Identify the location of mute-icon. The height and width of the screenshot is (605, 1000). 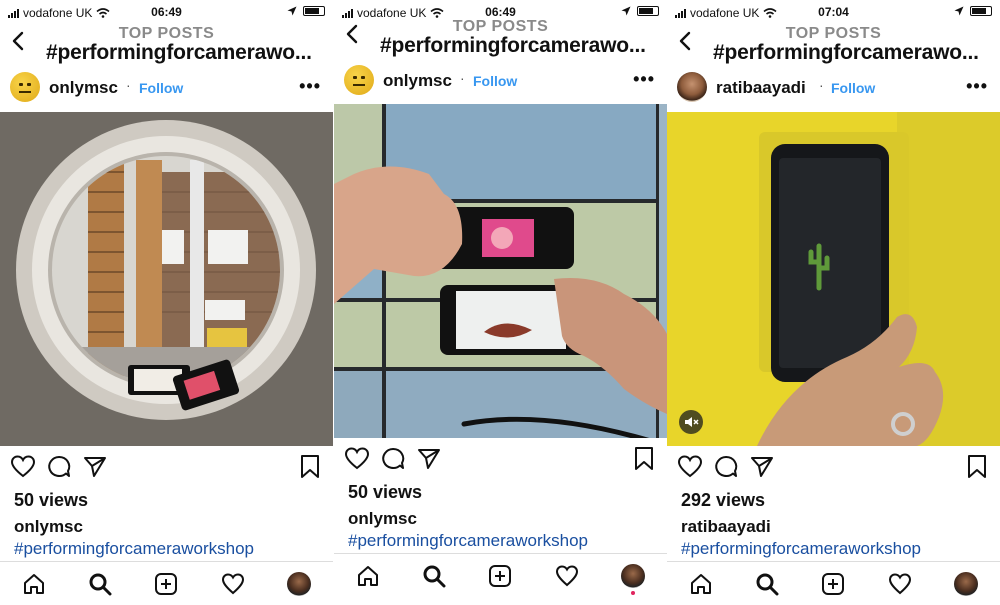
(691, 422).